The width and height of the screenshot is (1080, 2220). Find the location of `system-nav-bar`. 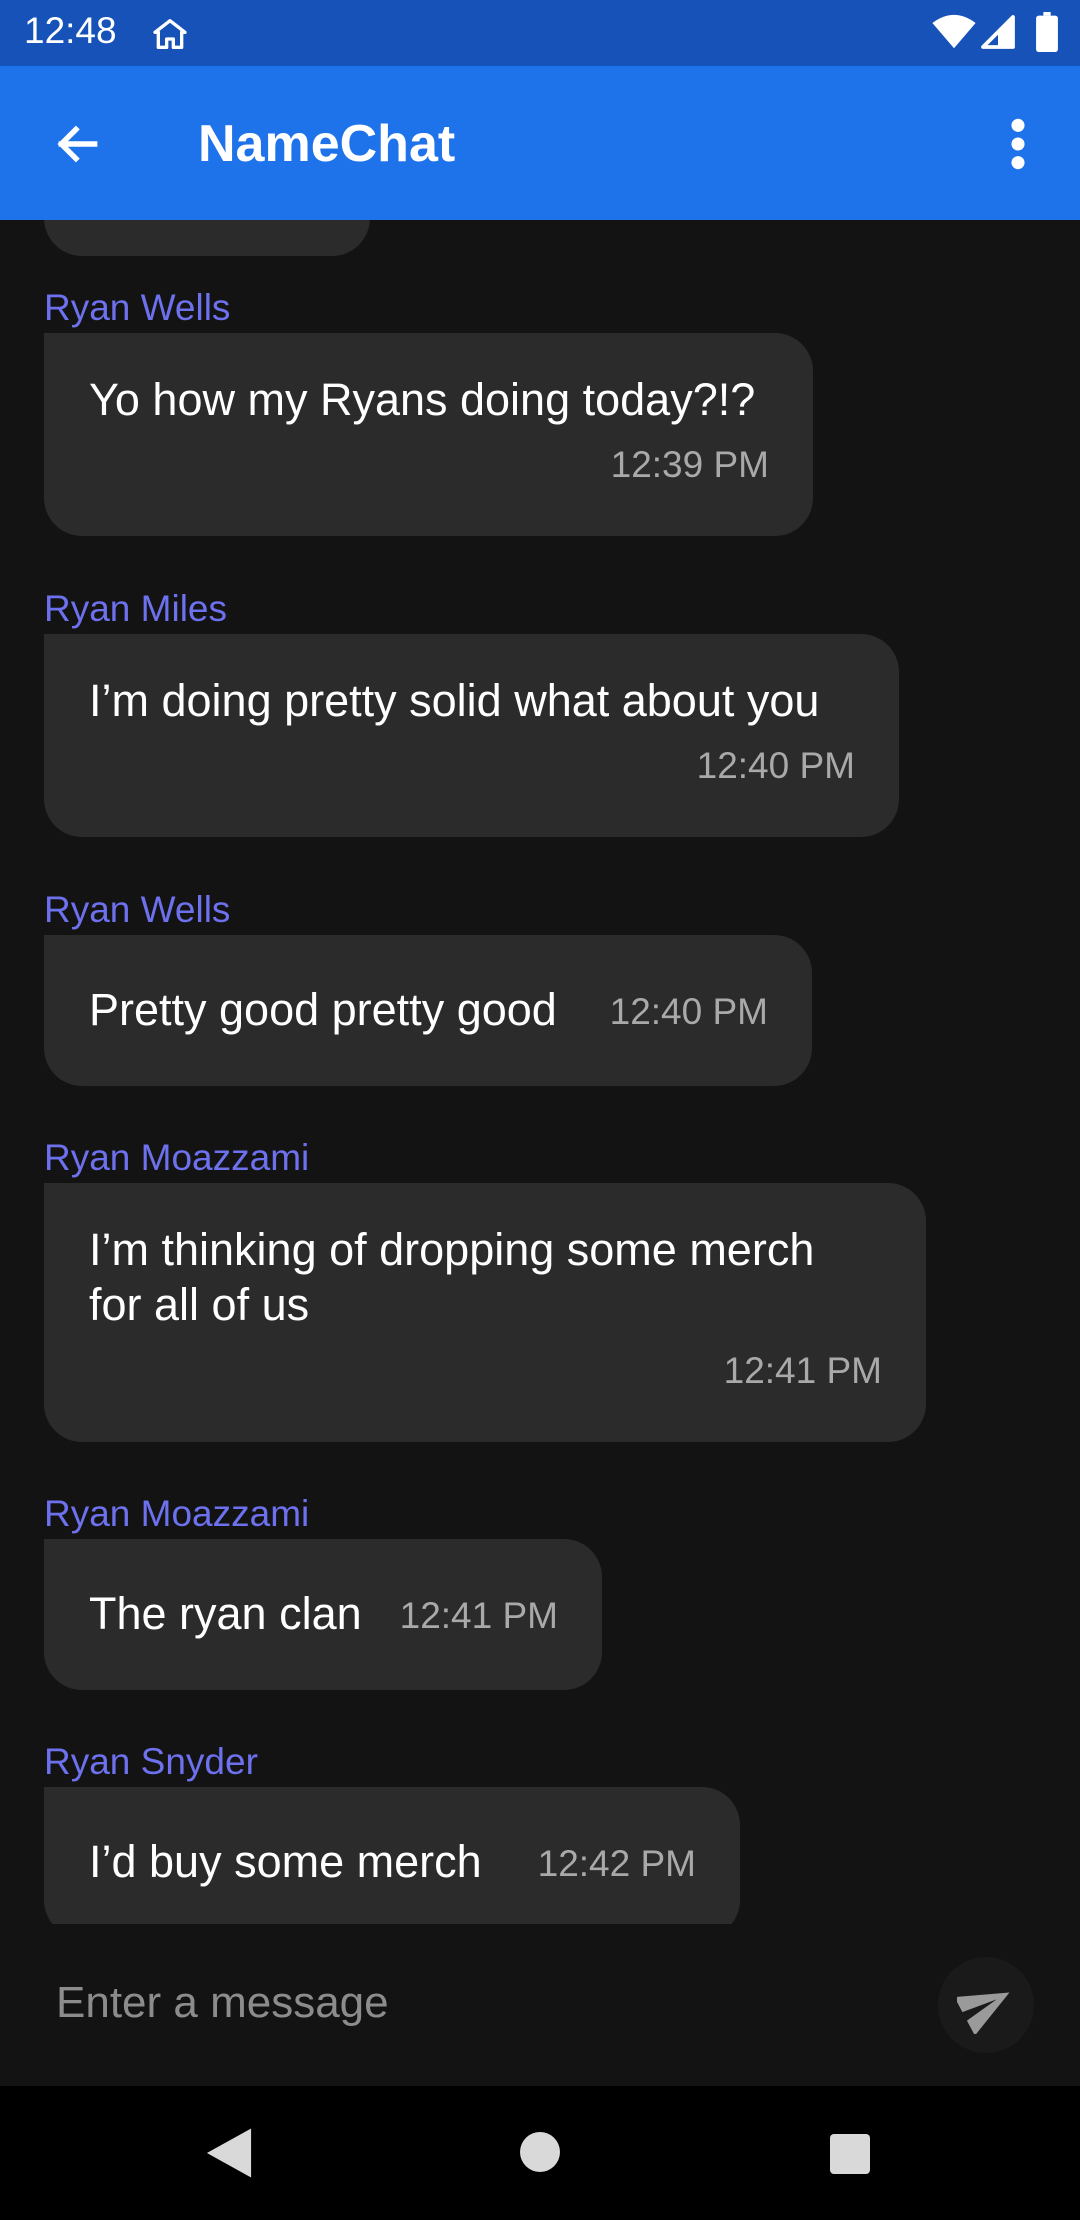

system-nav-bar is located at coordinates (540, 2153).